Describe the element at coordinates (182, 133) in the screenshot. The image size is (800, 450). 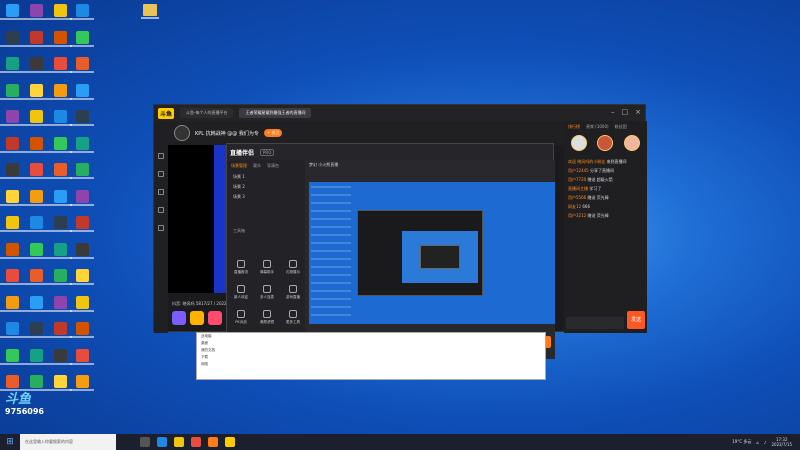
I see `streamer-avatar` at that location.